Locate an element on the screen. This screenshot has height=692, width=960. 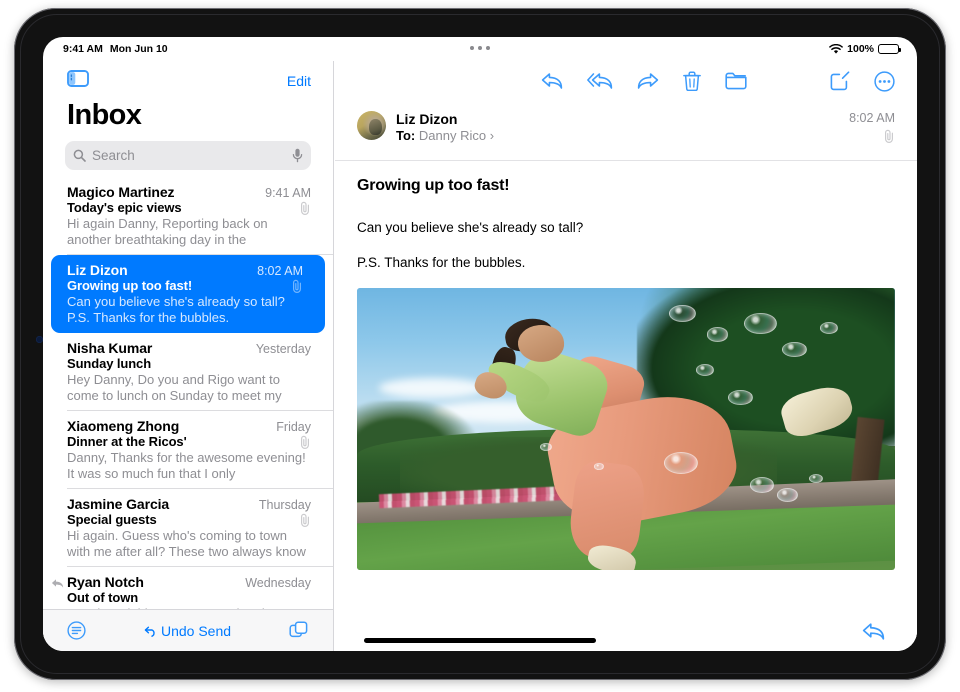
wifi-icon is located at coordinates (836, 49).